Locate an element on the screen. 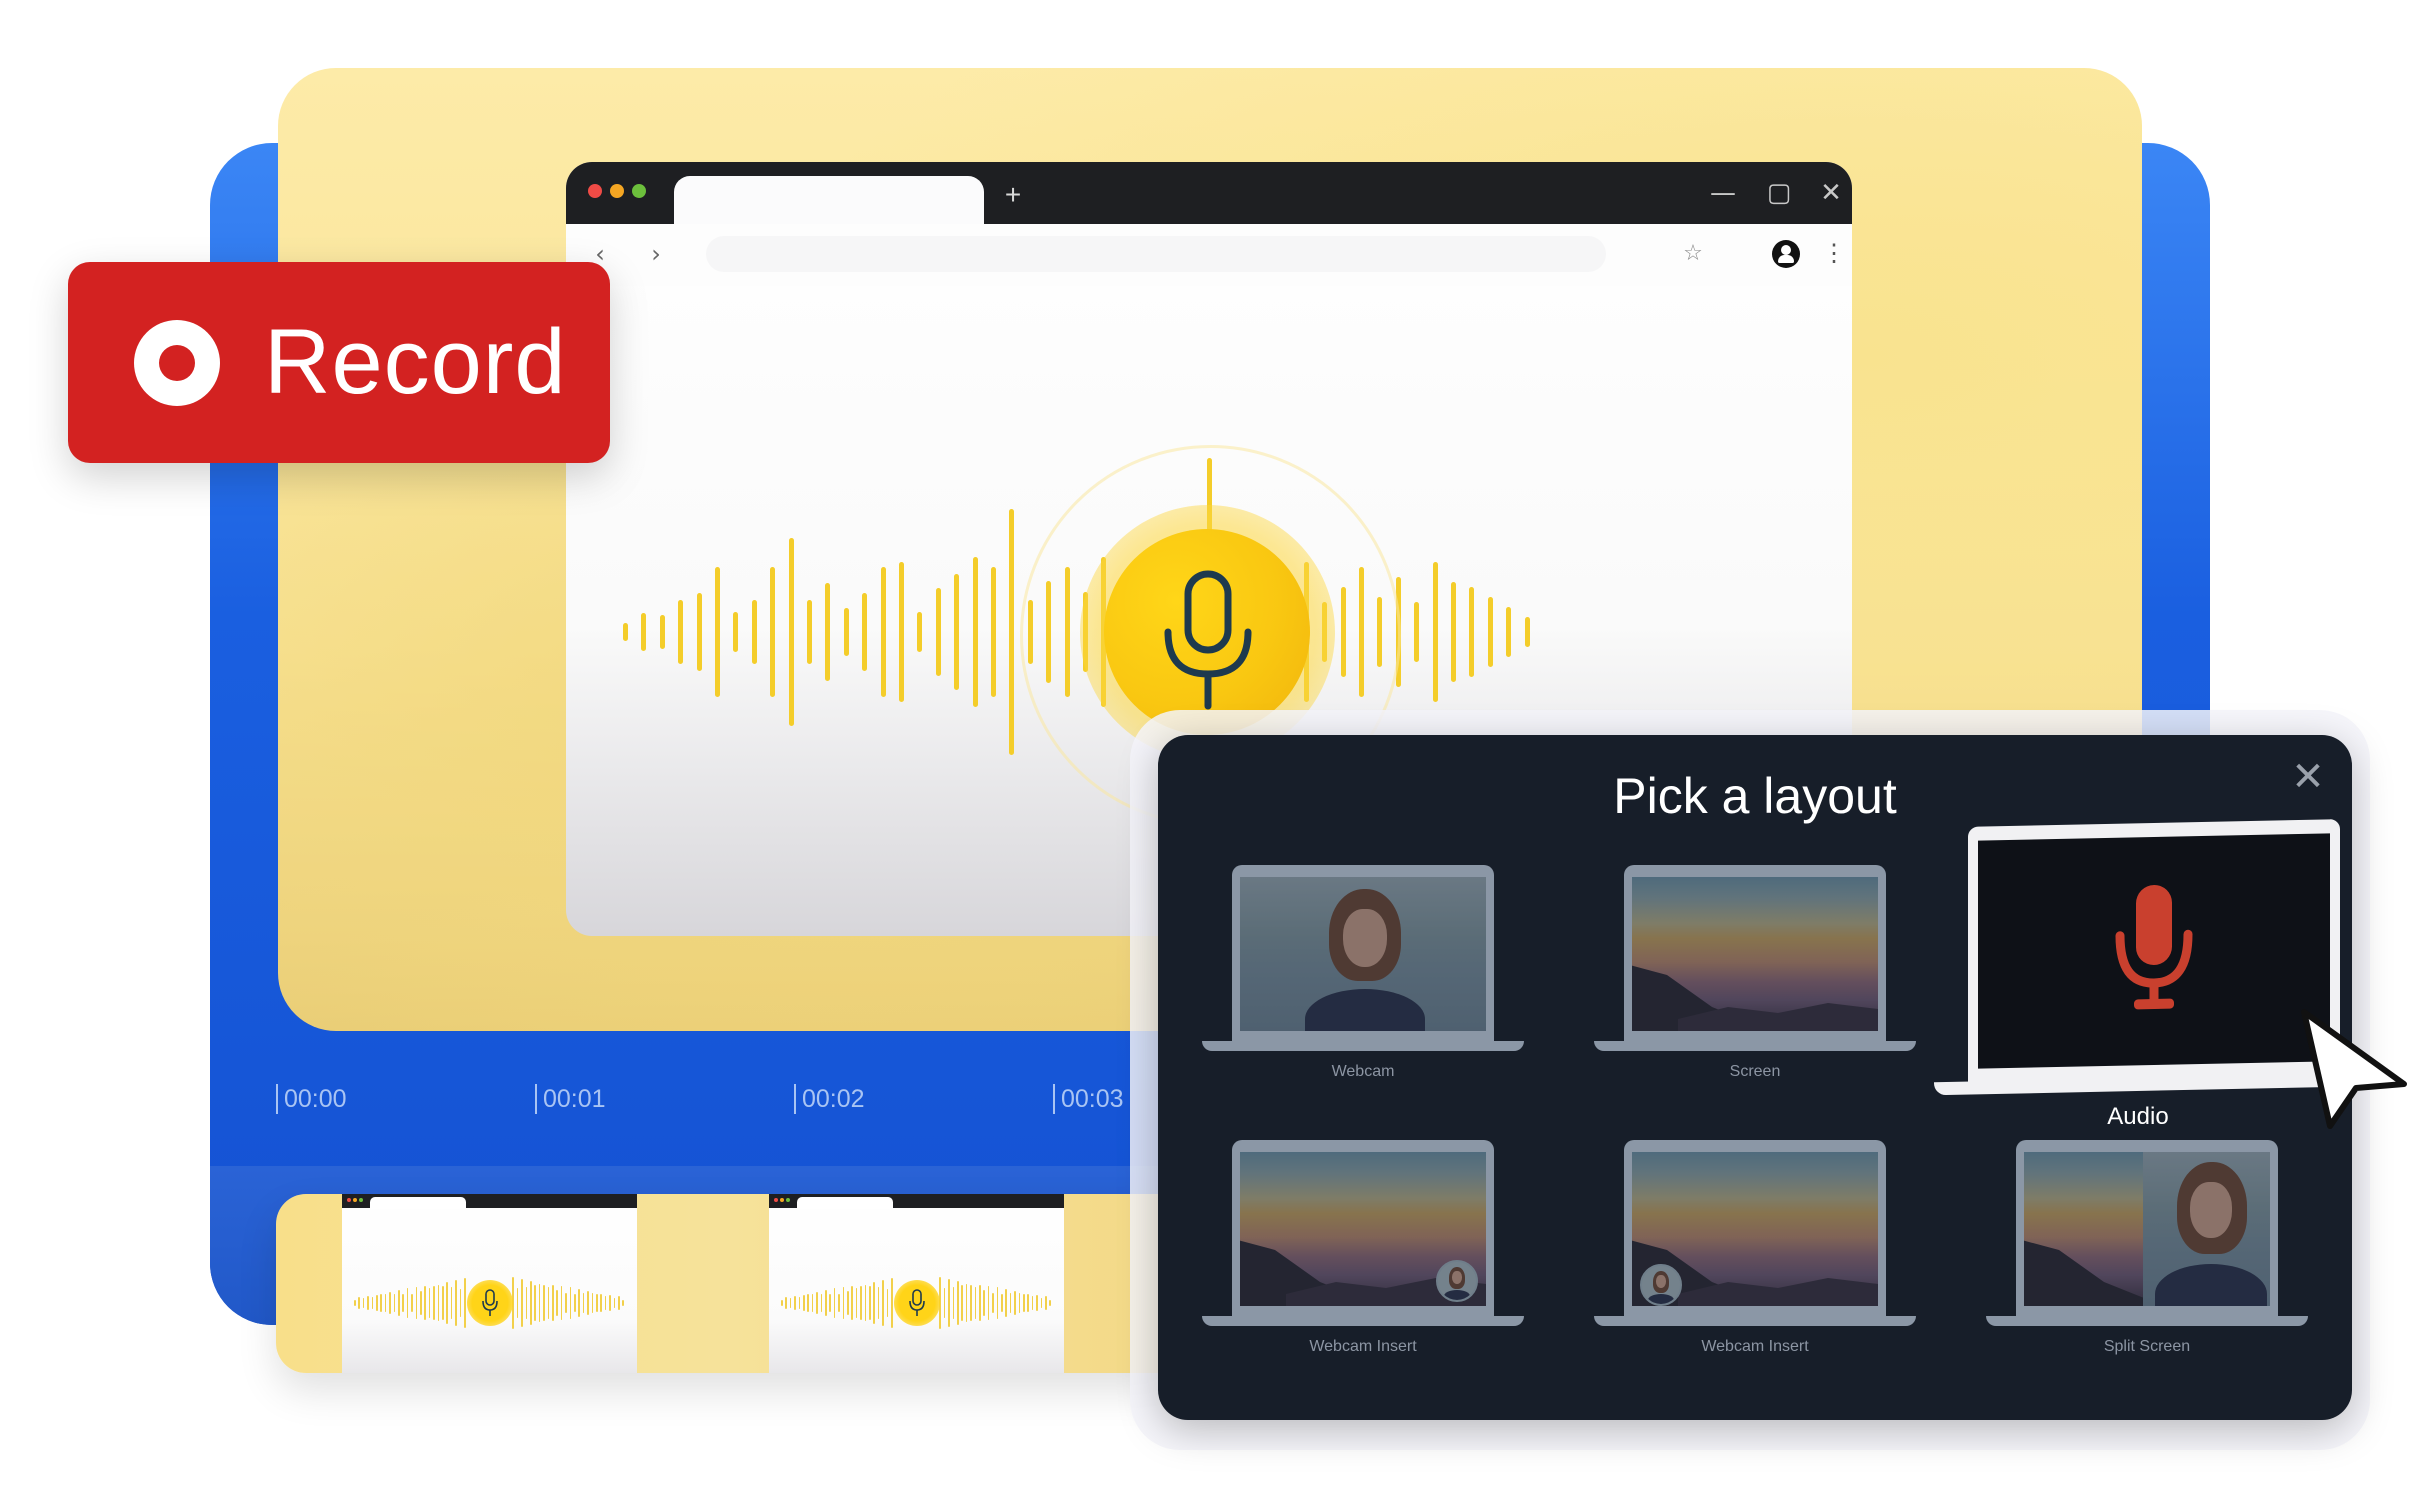 The image size is (2420, 1496). bookmark-star-icon: ☆ is located at coordinates (1693, 254).